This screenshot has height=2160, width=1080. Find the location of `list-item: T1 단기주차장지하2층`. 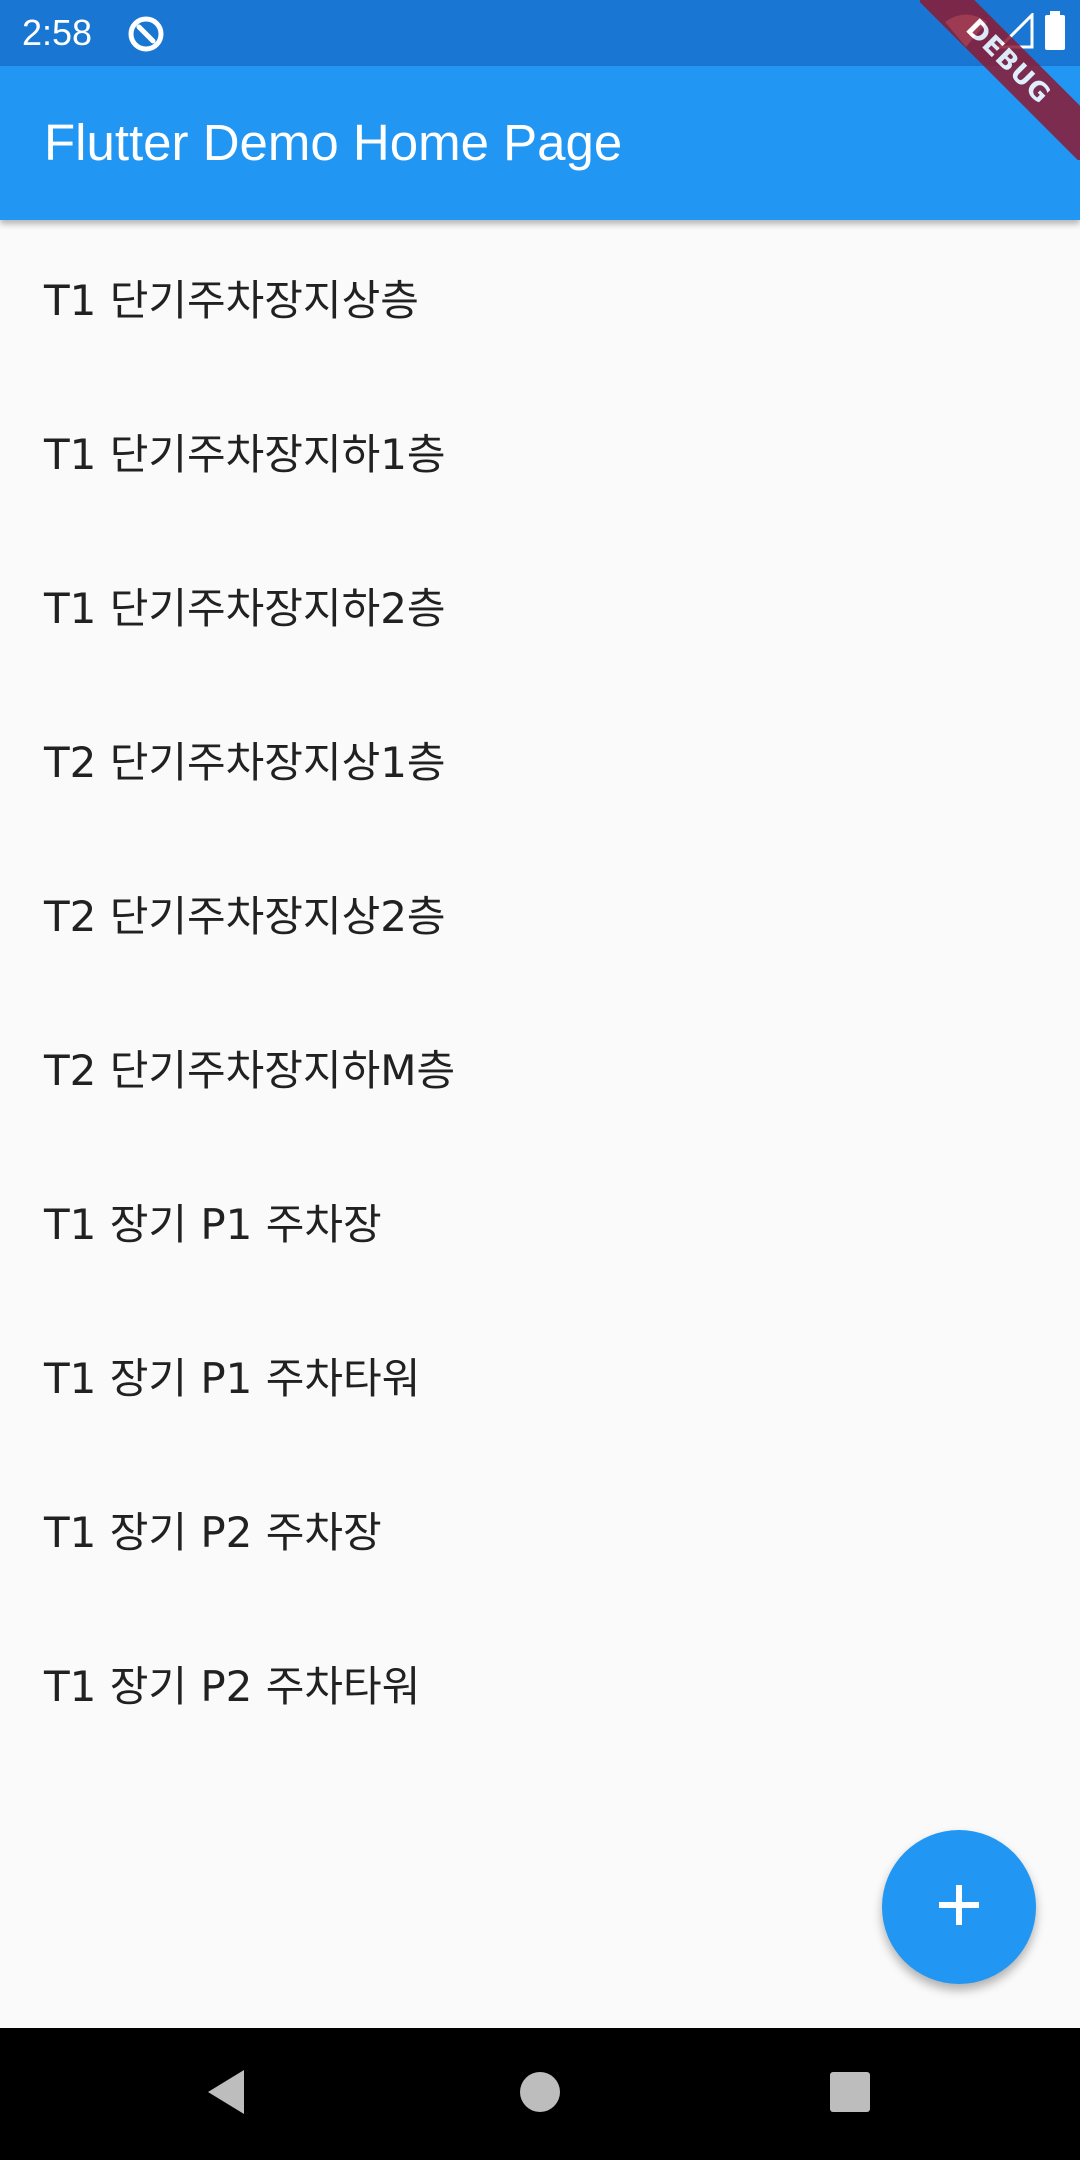

list-item: T1 단기주차장지하2층 is located at coordinates (540, 605).